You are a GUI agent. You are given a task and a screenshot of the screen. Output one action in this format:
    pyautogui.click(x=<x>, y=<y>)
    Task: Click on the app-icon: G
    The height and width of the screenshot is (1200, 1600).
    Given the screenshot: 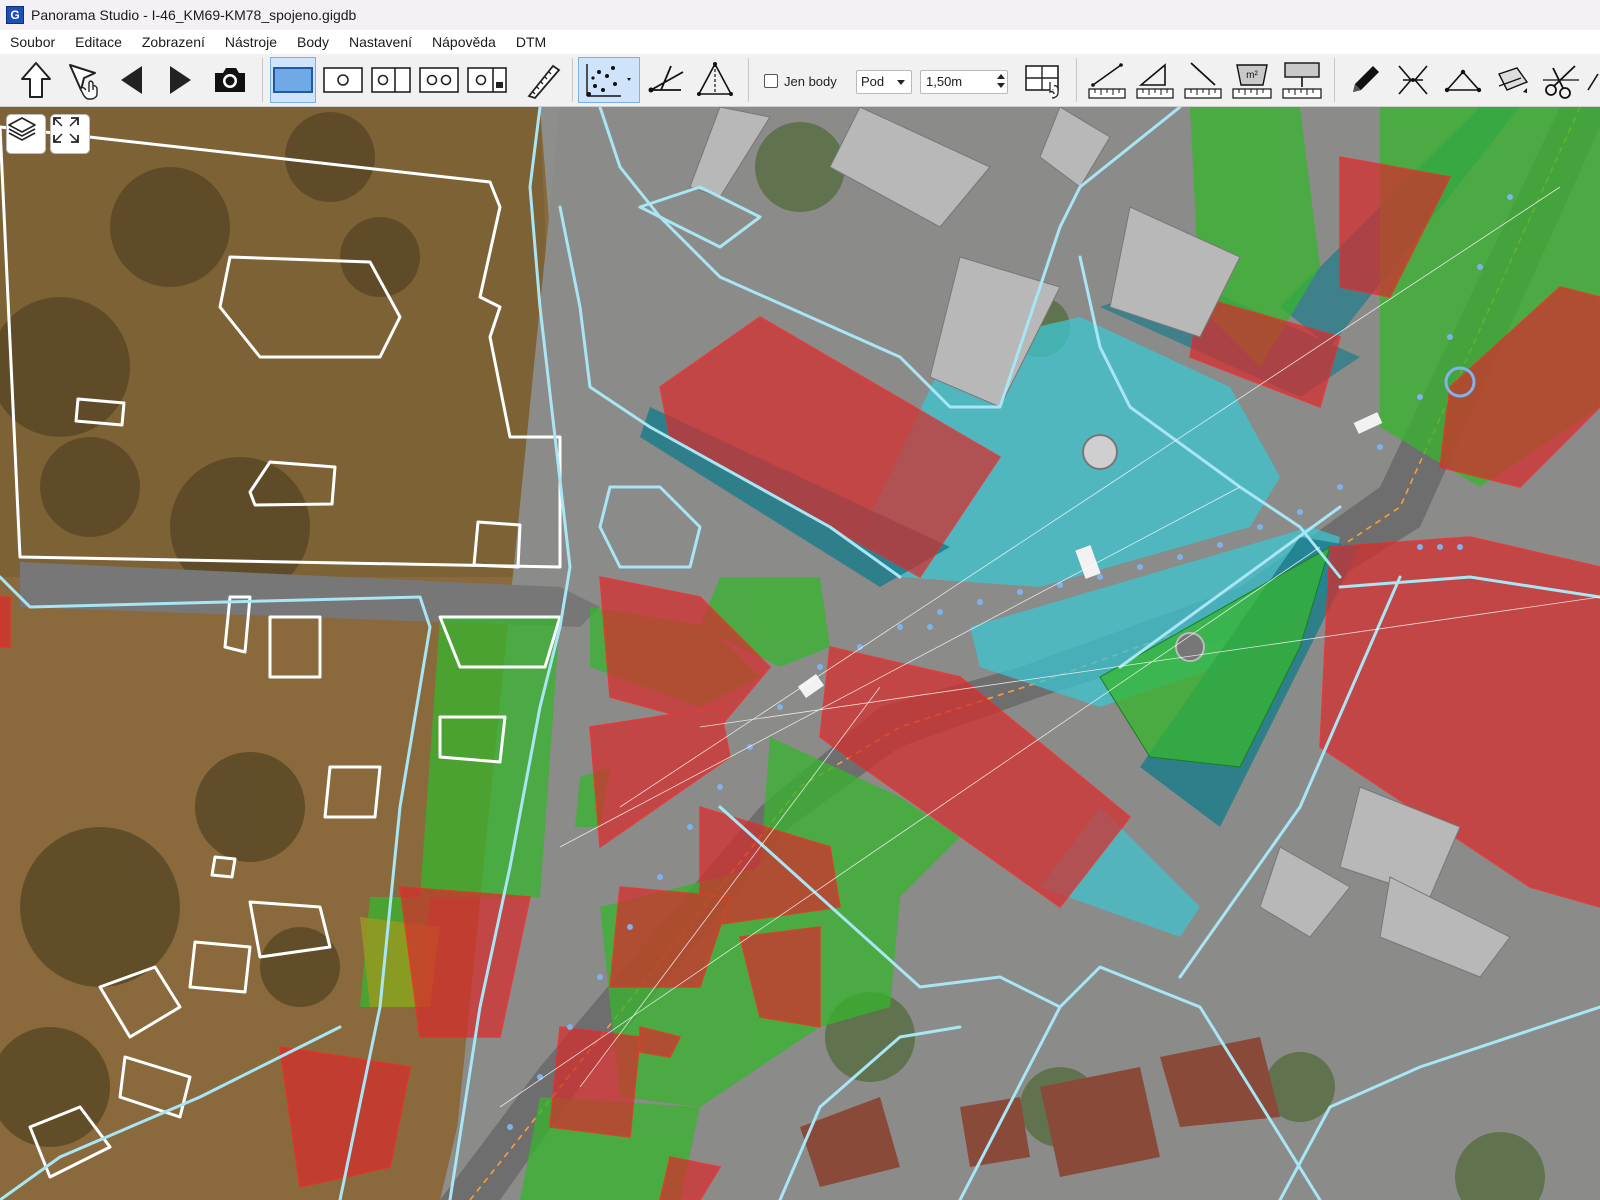 What is the action you would take?
    pyautogui.click(x=15, y=15)
    